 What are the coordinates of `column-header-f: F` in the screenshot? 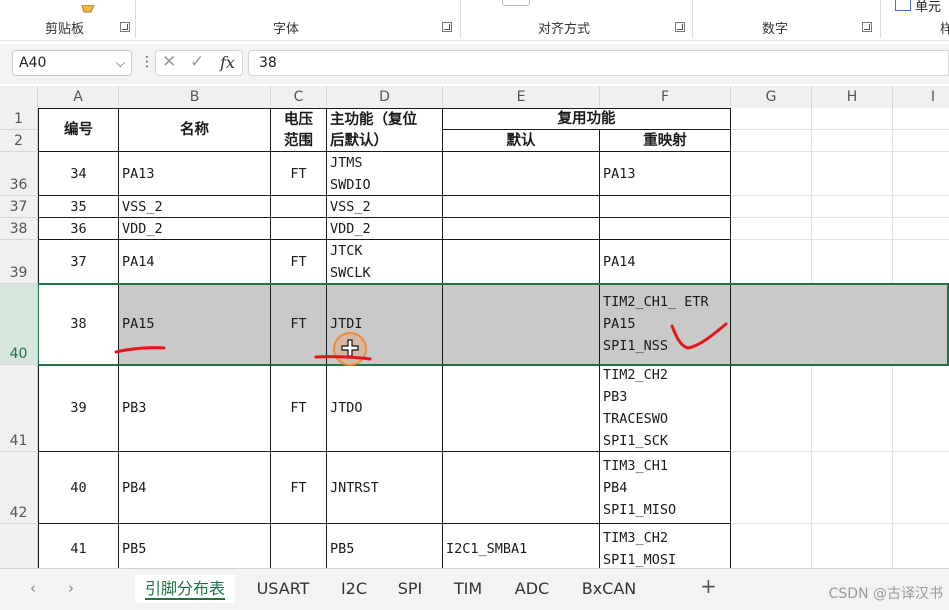 It's located at (665, 97).